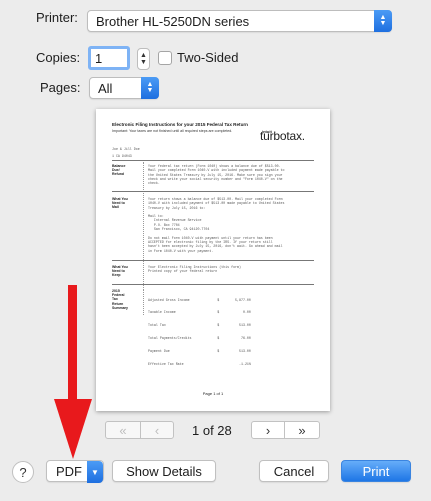  I want to click on section-heading: 2015 Federal Tax Return Summary, so click(120, 299).